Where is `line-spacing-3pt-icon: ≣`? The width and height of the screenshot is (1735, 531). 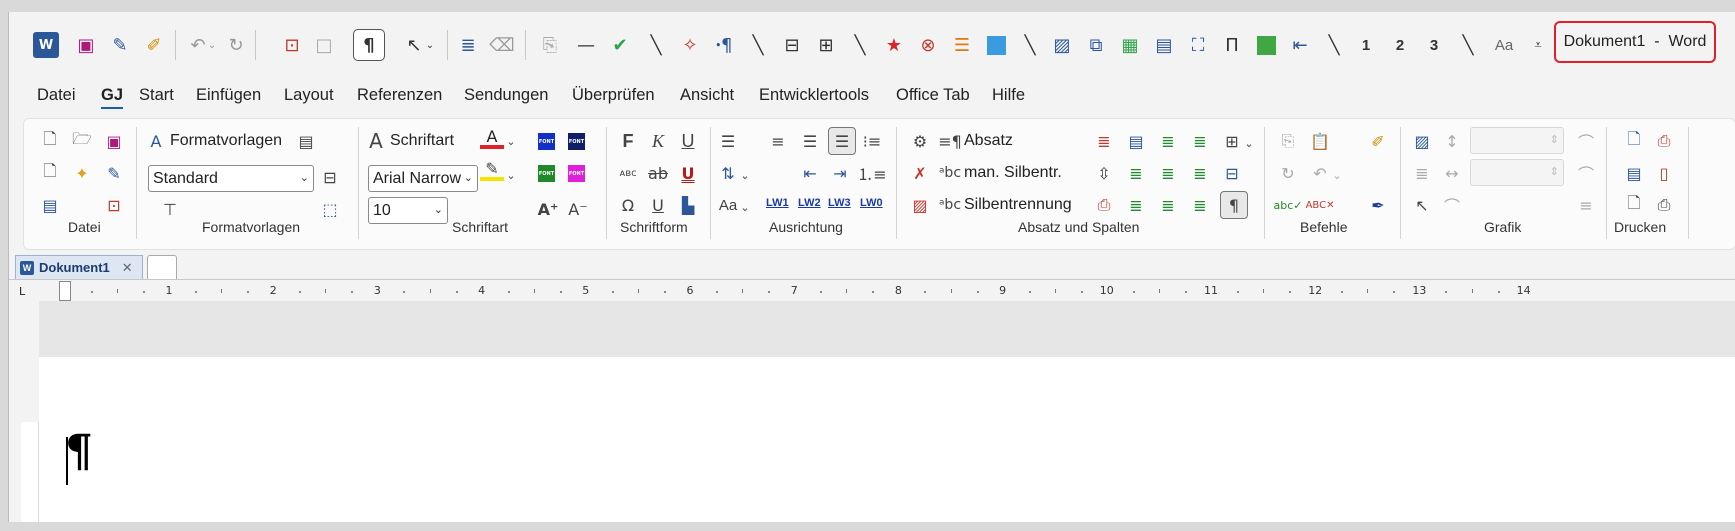 line-spacing-3pt-icon: ≣ is located at coordinates (1168, 173).